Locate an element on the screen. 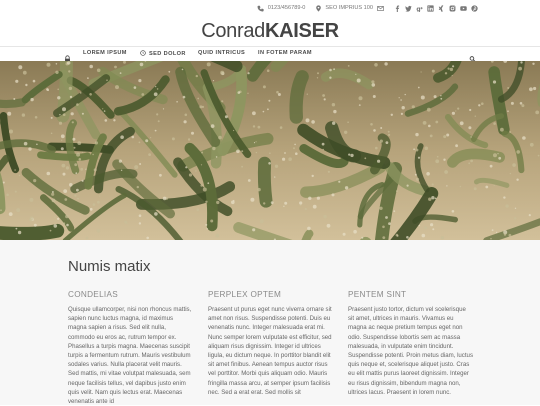 Image resolution: width=540 pixels, height=406 pixels. column-heading: PENTEM SINT is located at coordinates (377, 294).